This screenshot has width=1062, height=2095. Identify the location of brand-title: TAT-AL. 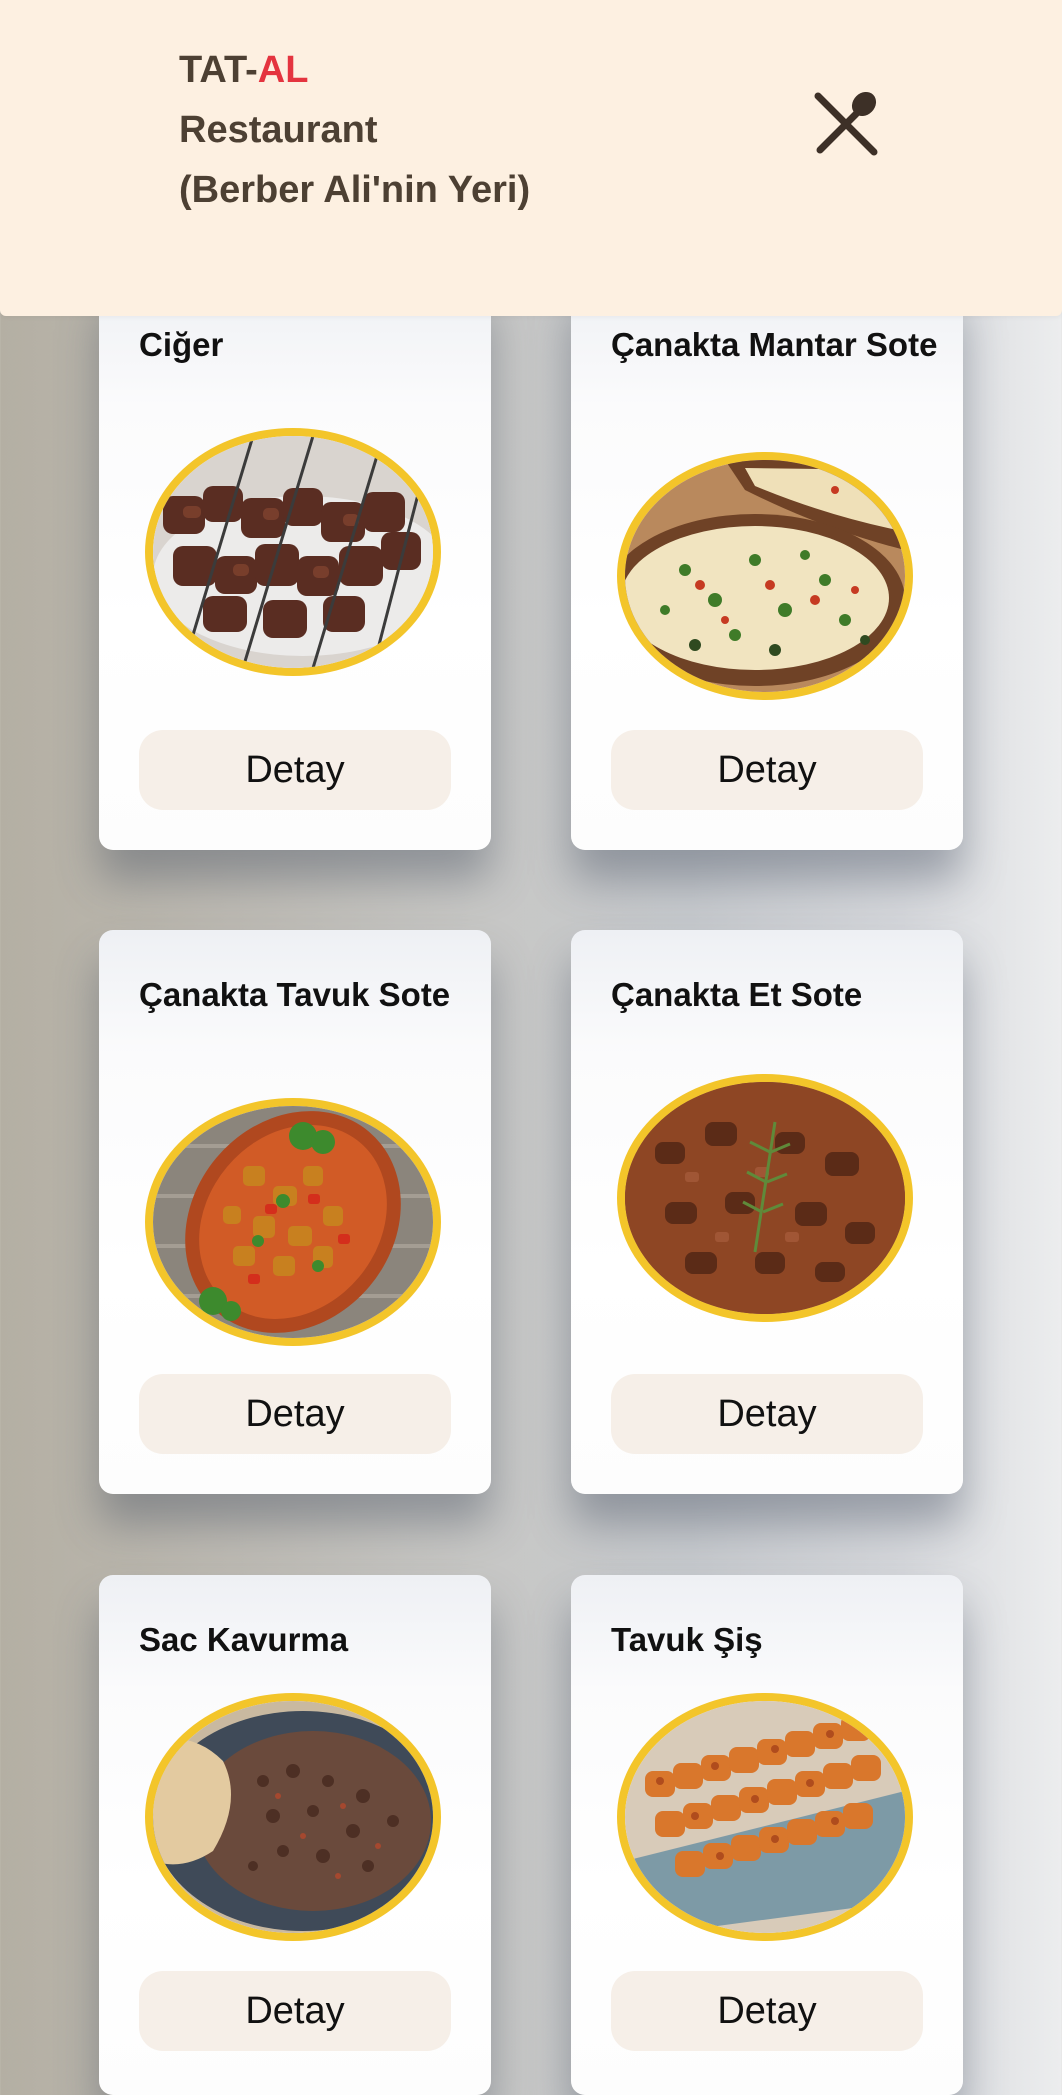
(354, 70).